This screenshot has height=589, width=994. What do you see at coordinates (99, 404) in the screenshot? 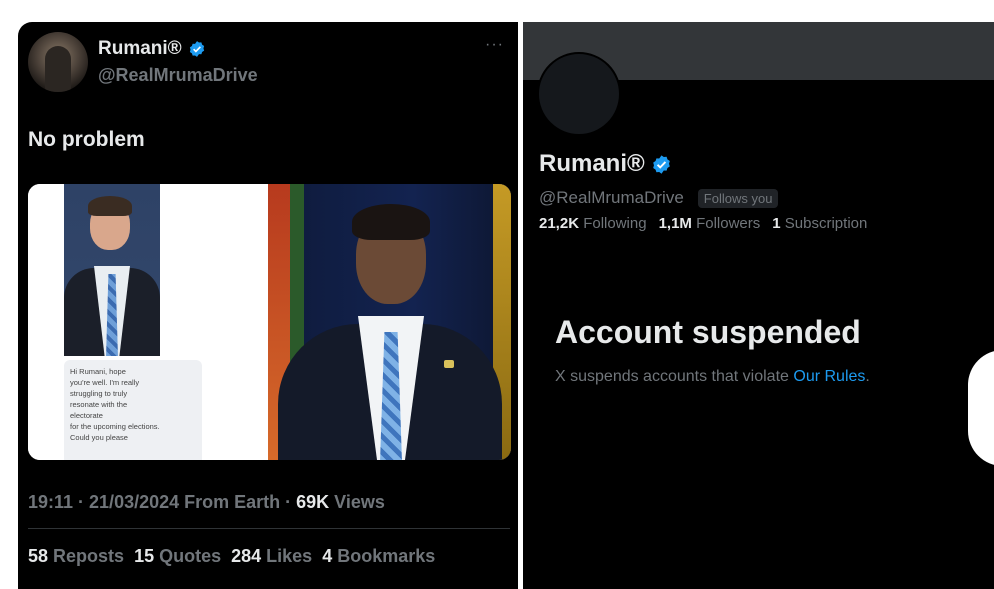
I see `chat-line: resonate with the` at bounding box center [99, 404].